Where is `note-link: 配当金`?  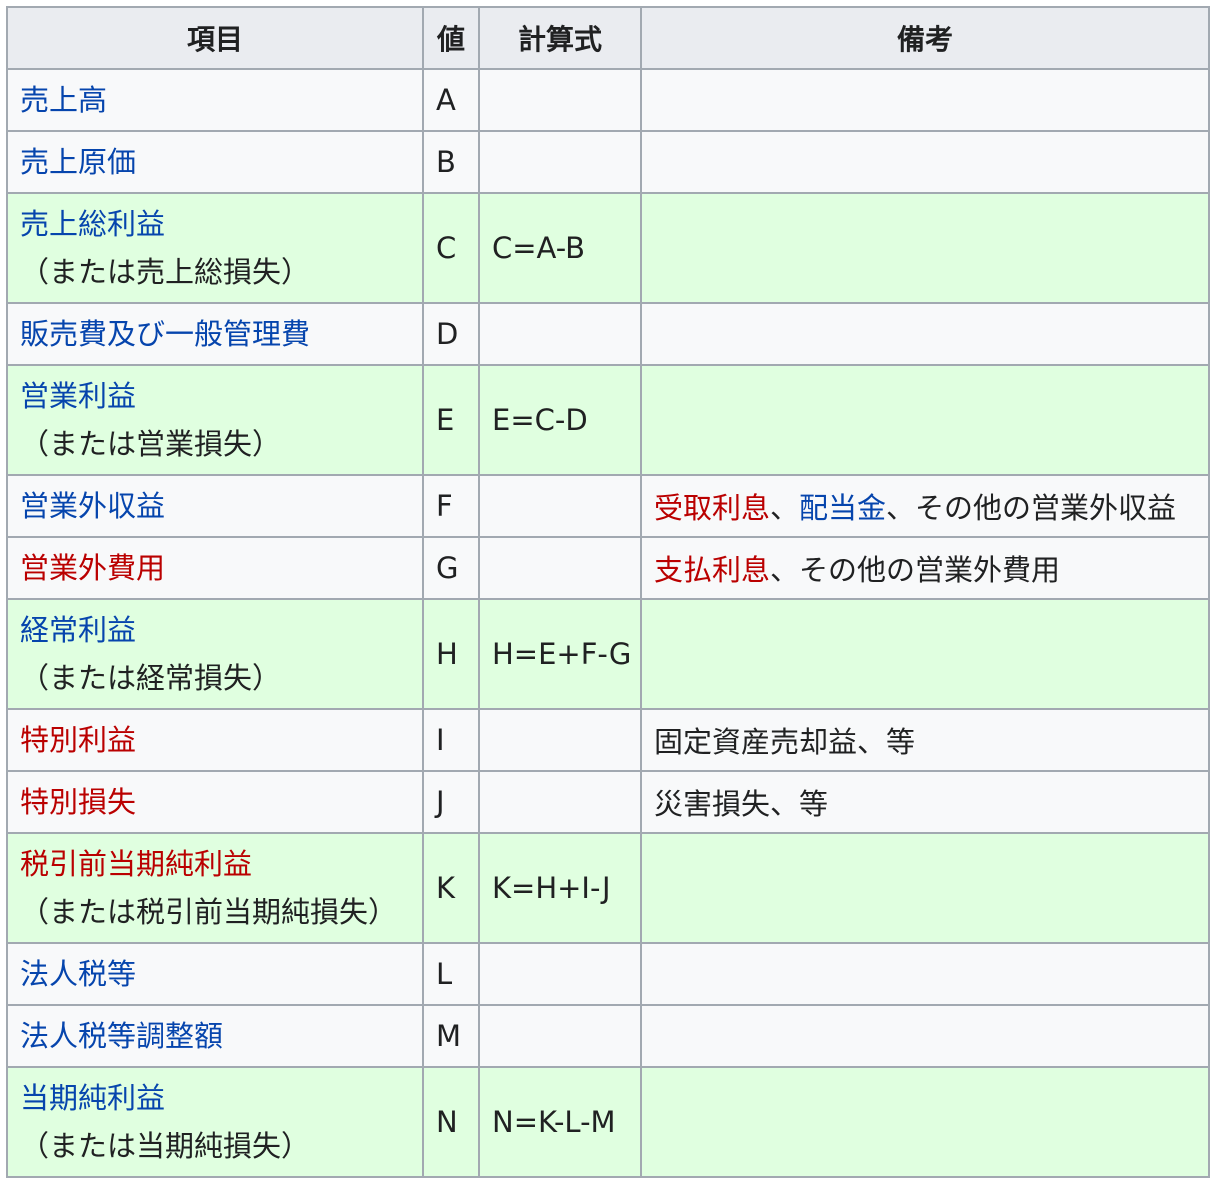 note-link: 配当金 is located at coordinates (842, 508).